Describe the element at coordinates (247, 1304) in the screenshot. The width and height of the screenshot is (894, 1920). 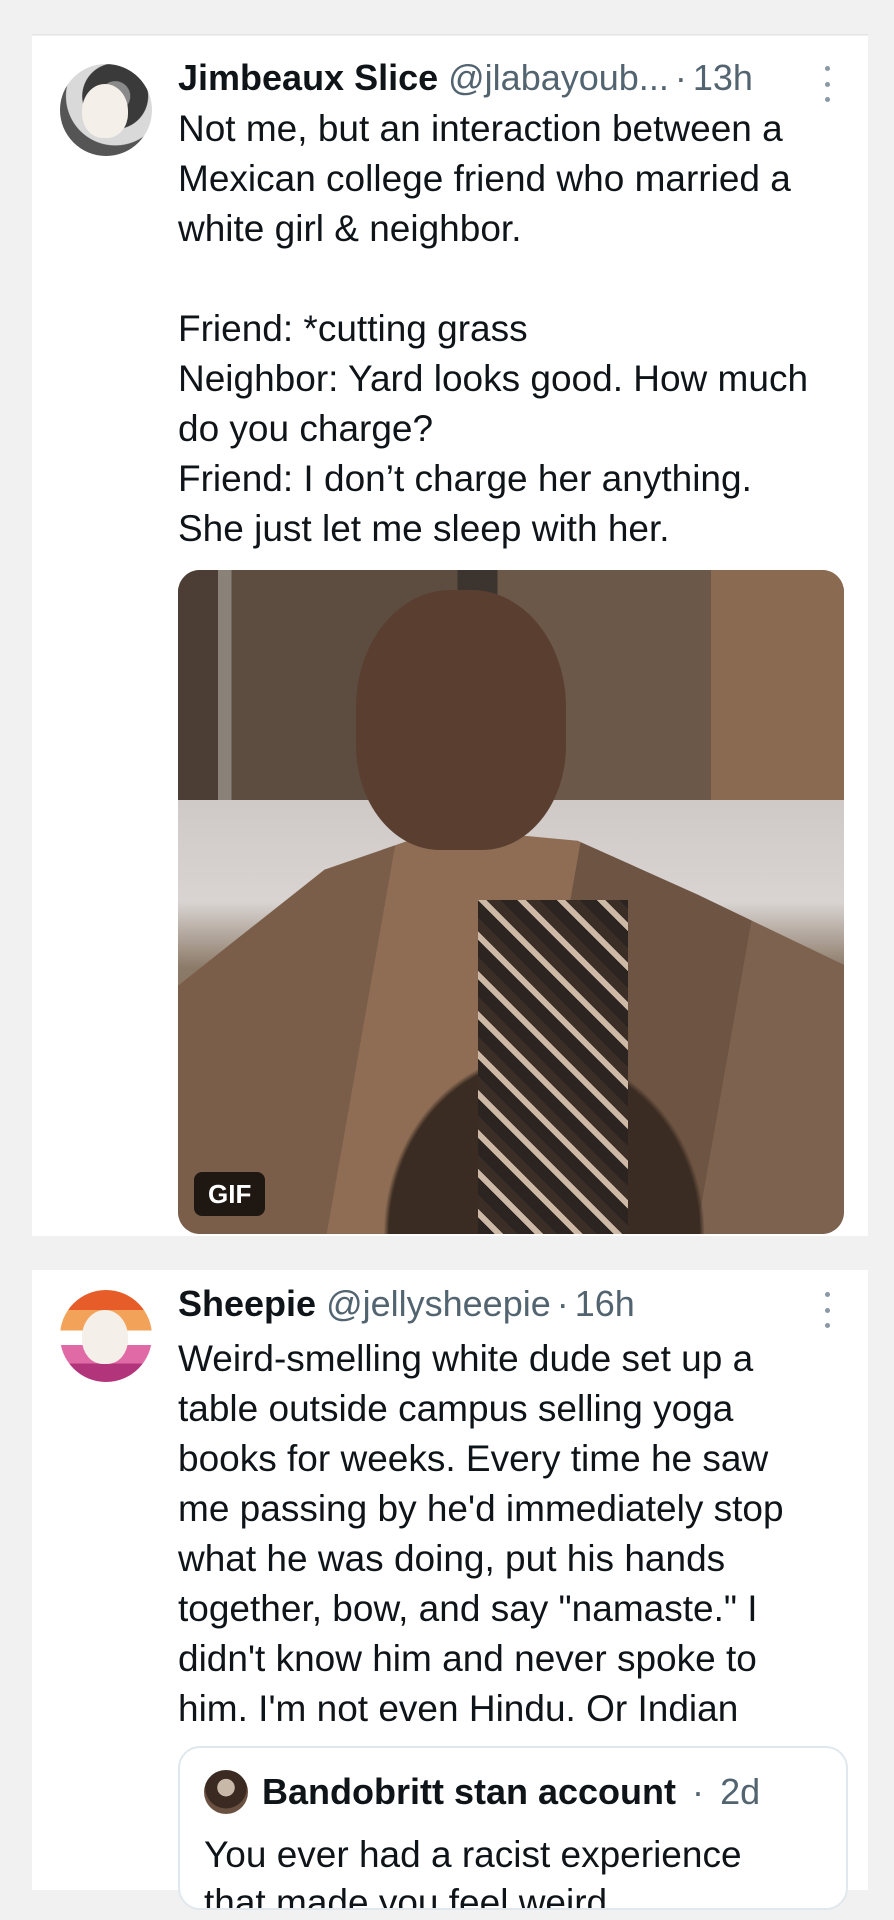
I see `author-name: Sheepie` at that location.